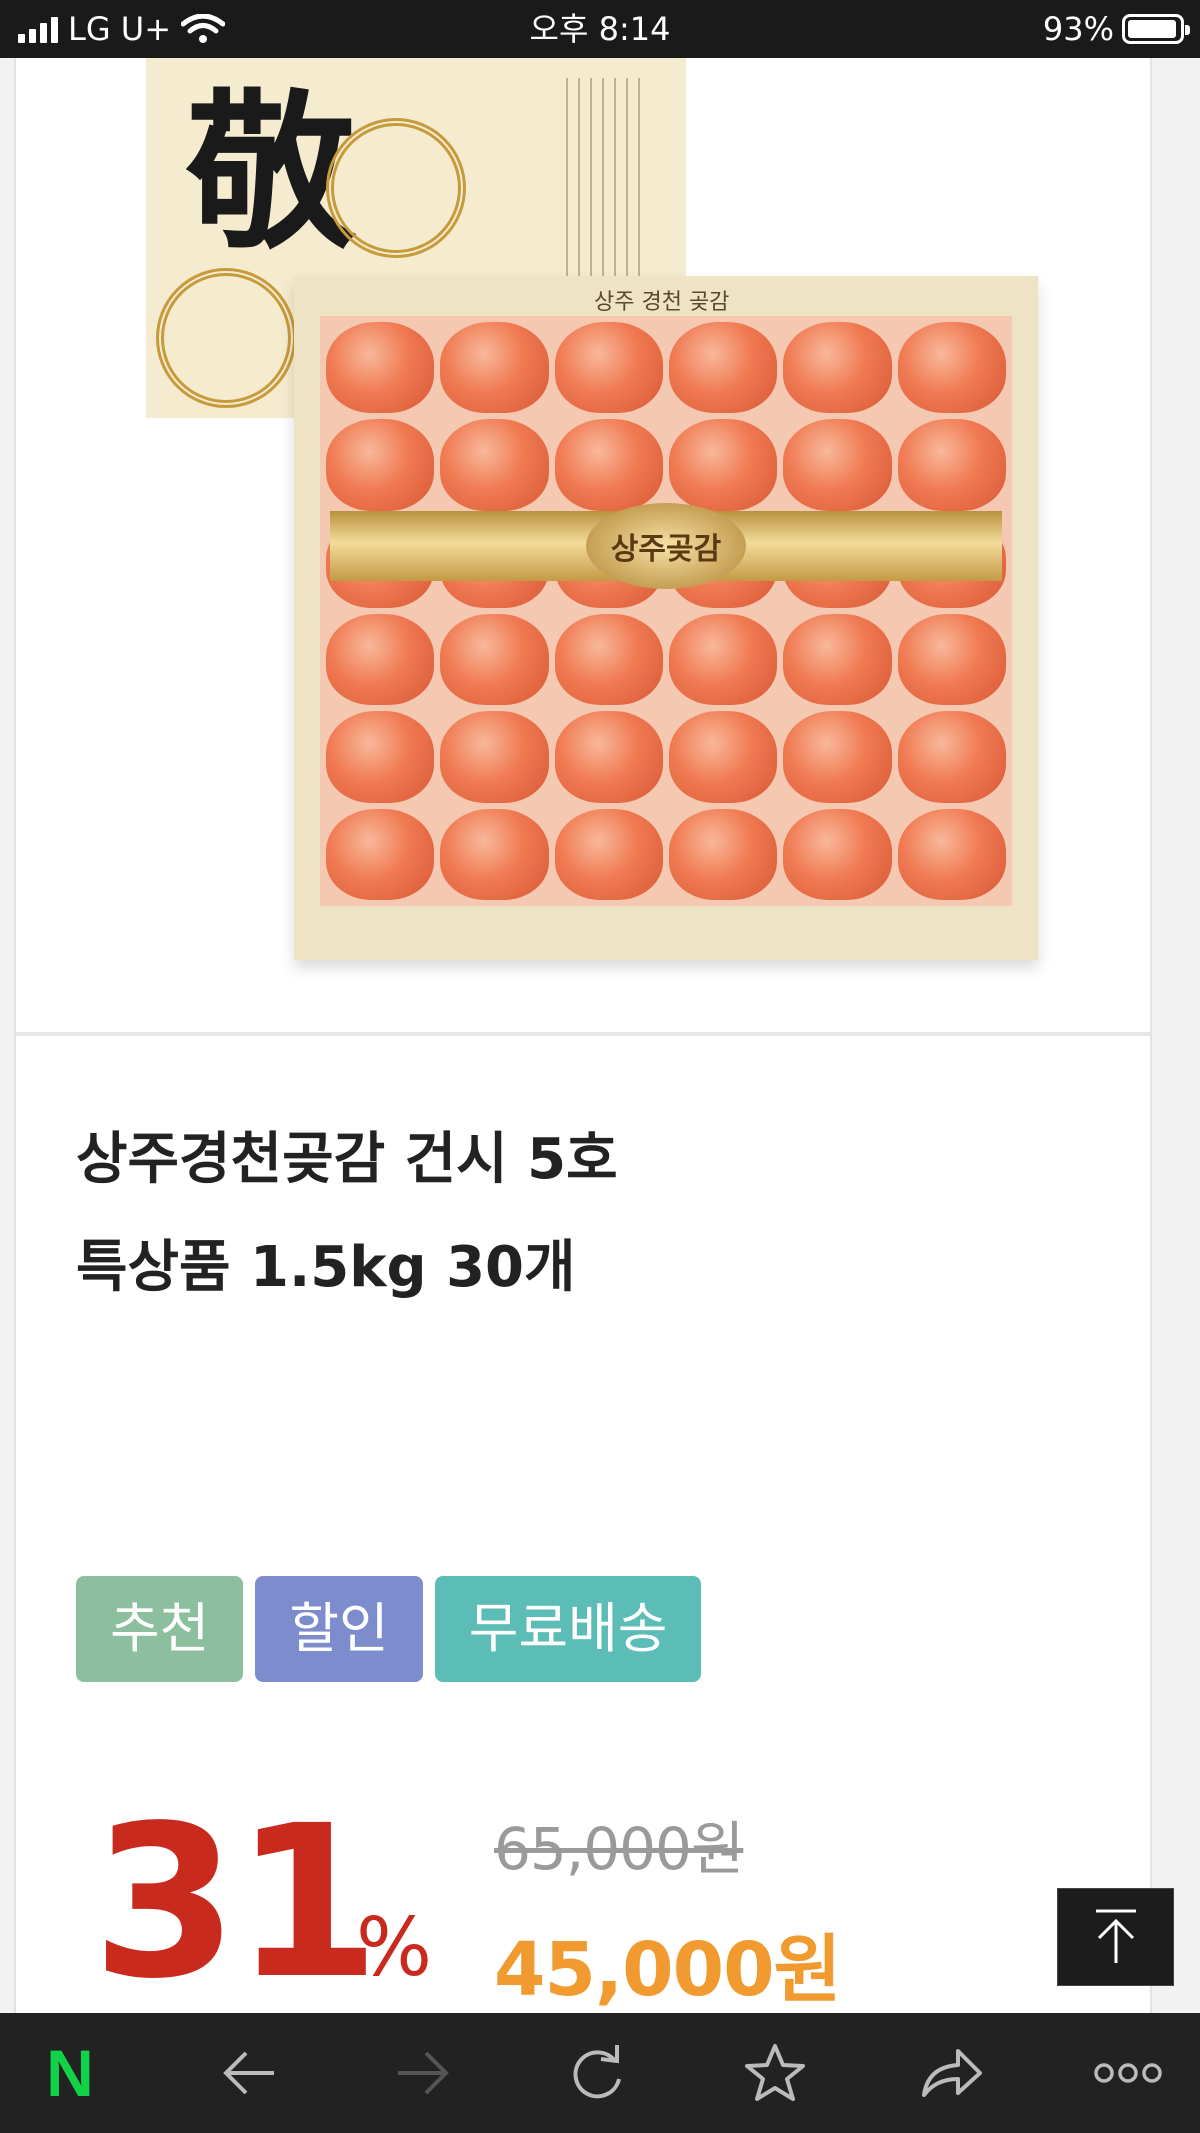 Image resolution: width=1200 pixels, height=2133 pixels. I want to click on forward-icon, so click(423, 2073).